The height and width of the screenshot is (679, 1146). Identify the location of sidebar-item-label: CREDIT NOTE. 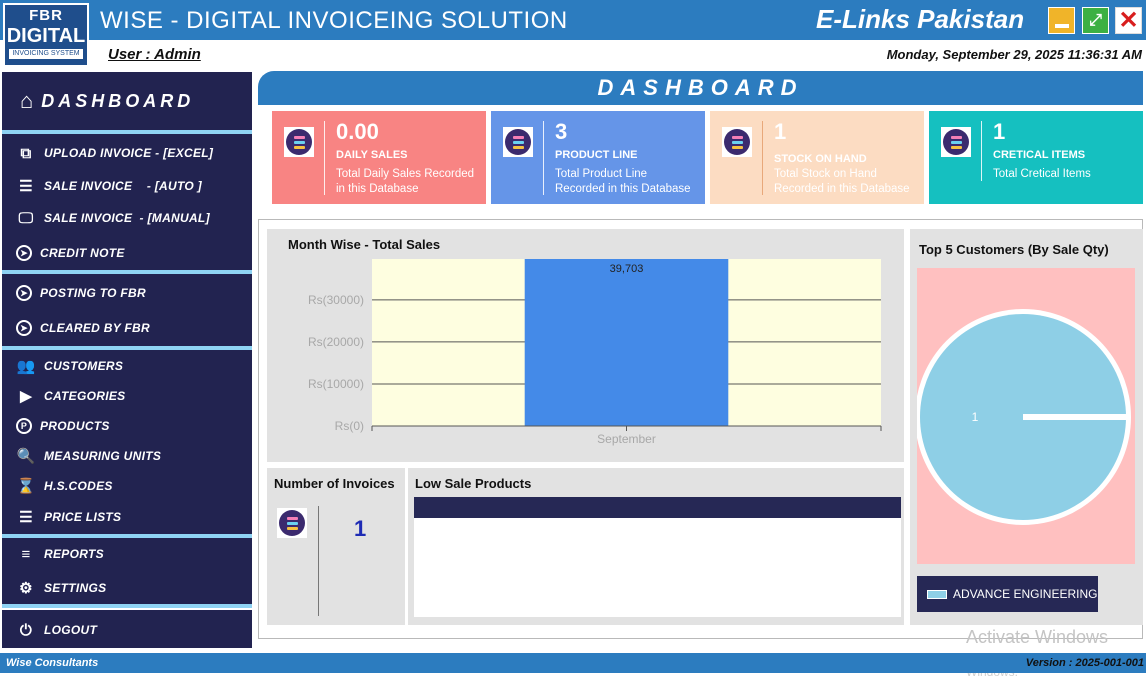
(82, 253).